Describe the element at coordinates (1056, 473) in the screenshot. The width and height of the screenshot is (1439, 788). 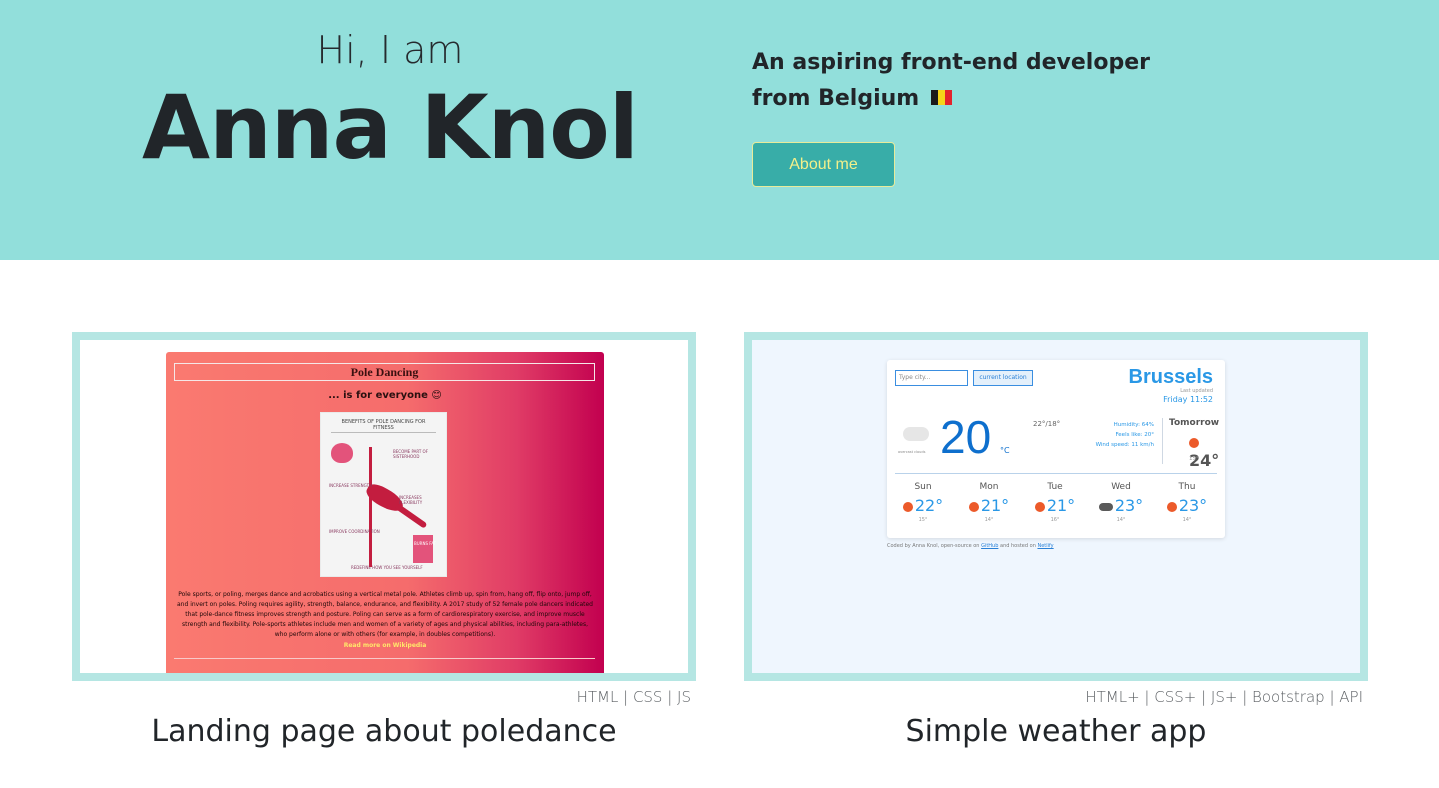
I see `forecast-divider` at that location.